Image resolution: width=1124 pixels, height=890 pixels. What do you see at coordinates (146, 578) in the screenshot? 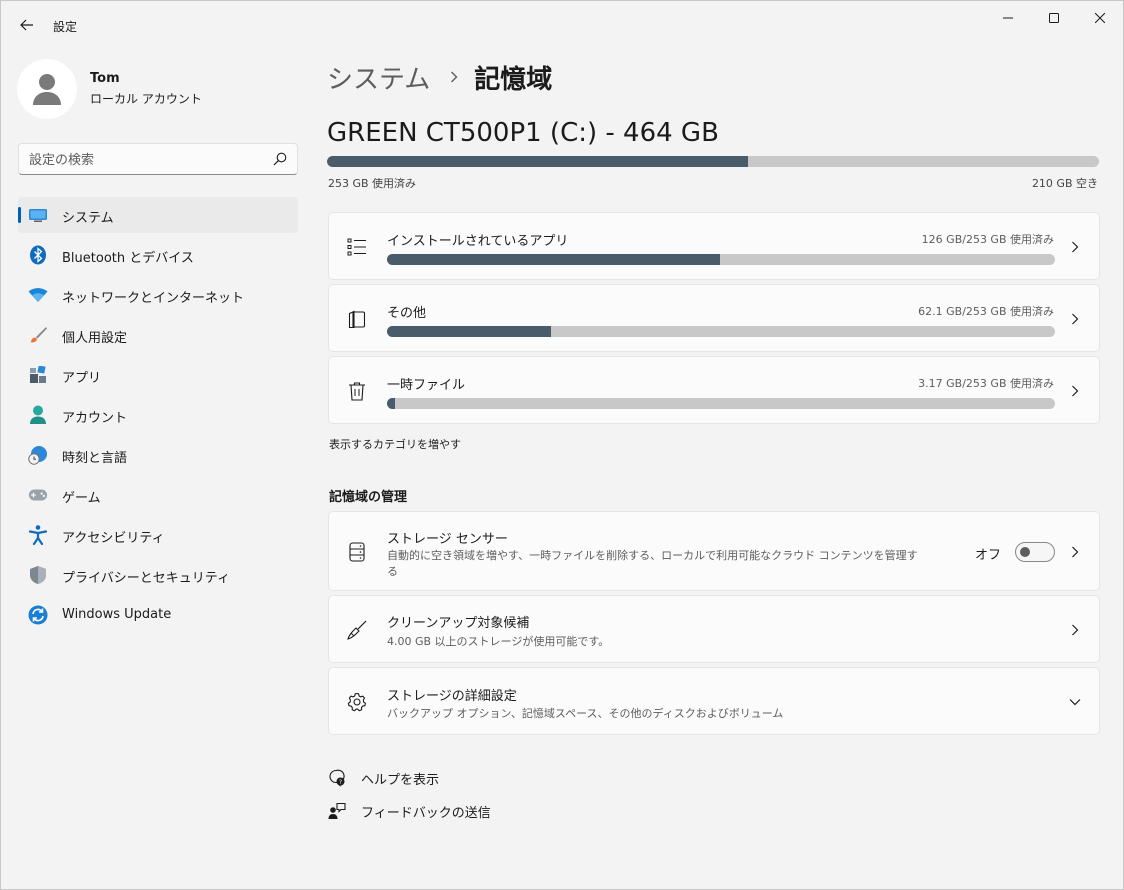
I see `sidebar-item-label: プライバシーとセキュリティ` at bounding box center [146, 578].